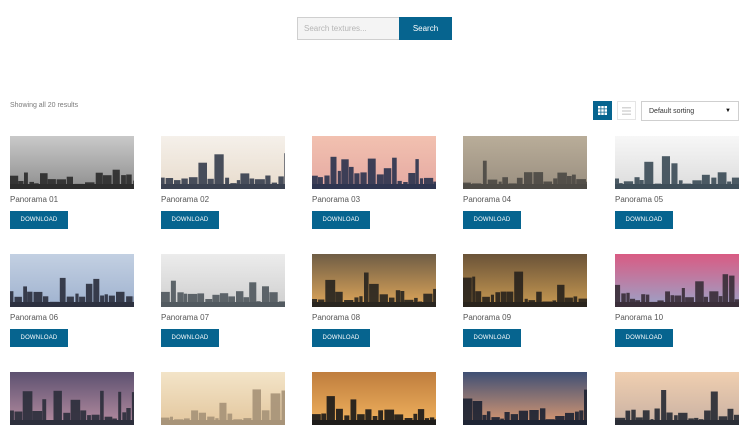 The width and height of the screenshot is (750, 430). I want to click on product-title: Panorama 02, so click(185, 199).